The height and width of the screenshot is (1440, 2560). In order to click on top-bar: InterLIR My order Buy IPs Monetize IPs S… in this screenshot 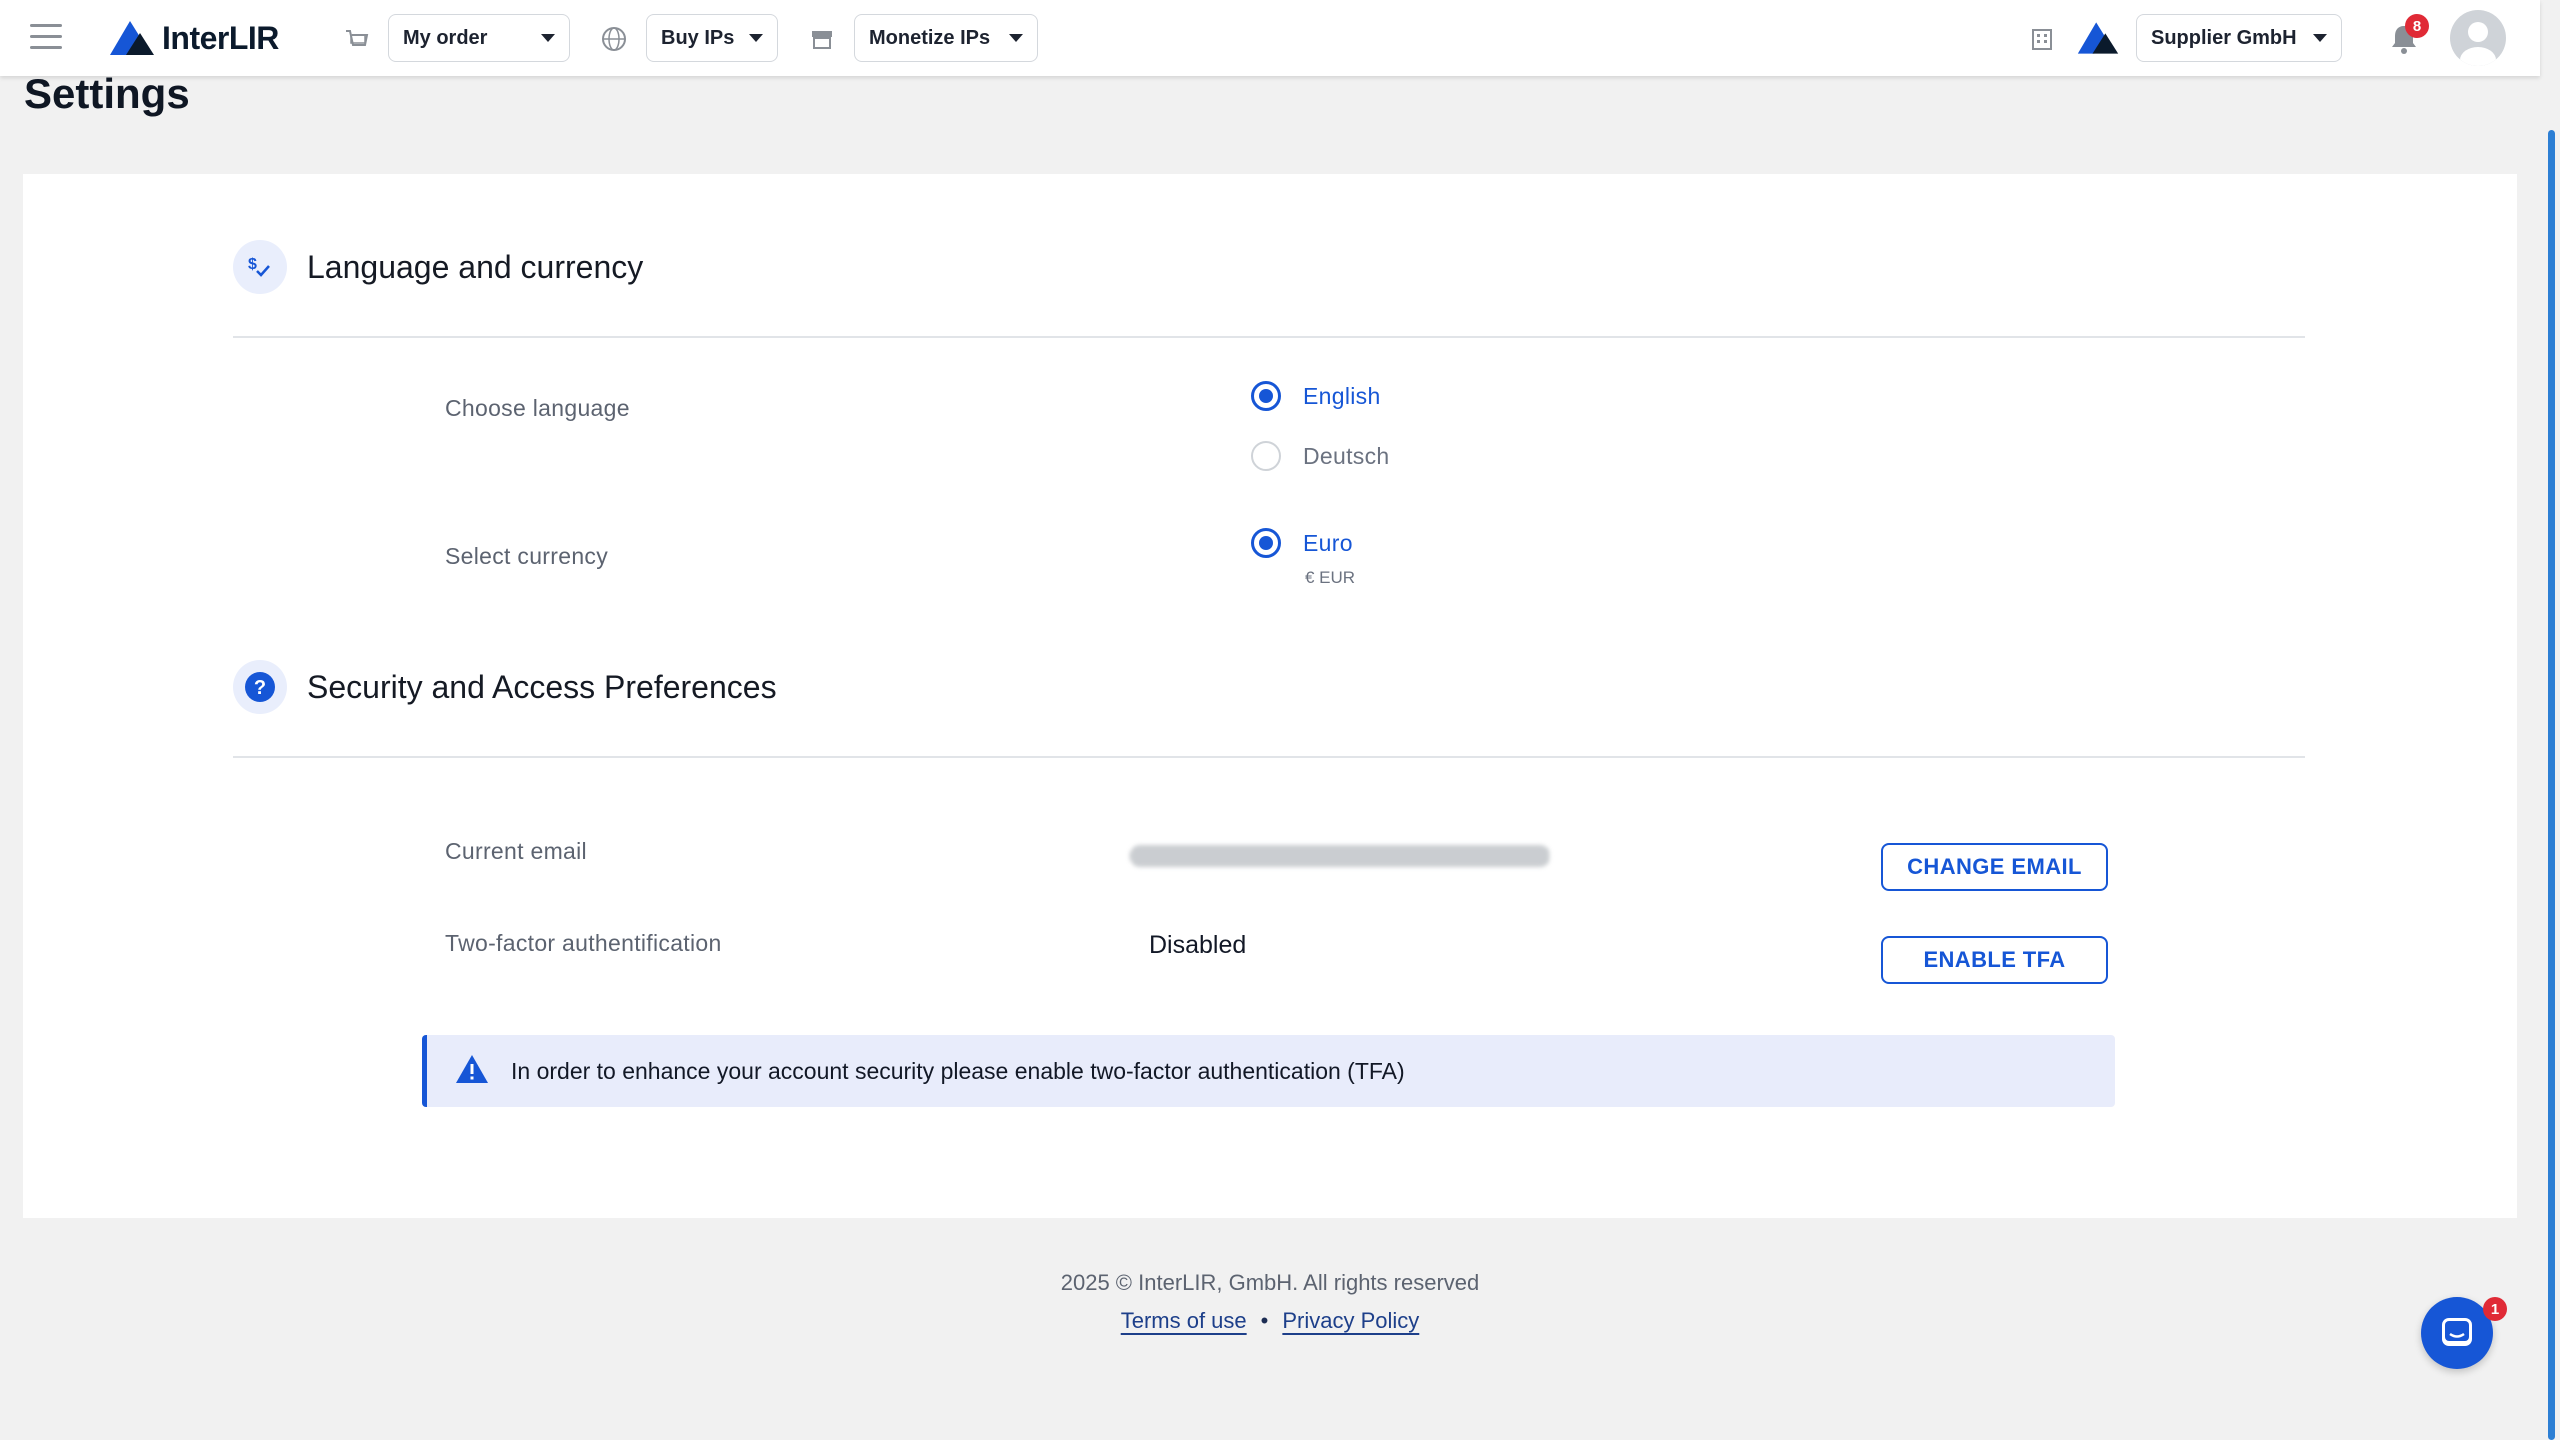, I will do `click(1270, 38)`.